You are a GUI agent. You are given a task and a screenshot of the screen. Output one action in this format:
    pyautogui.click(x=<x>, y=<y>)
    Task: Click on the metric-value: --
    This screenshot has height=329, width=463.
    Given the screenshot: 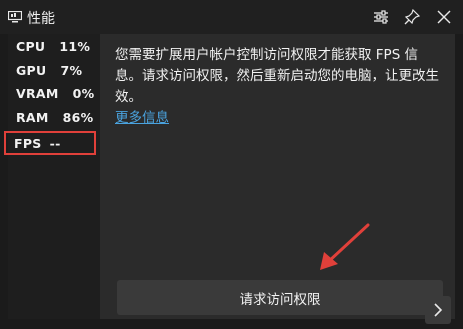 What is the action you would take?
    pyautogui.click(x=55, y=143)
    